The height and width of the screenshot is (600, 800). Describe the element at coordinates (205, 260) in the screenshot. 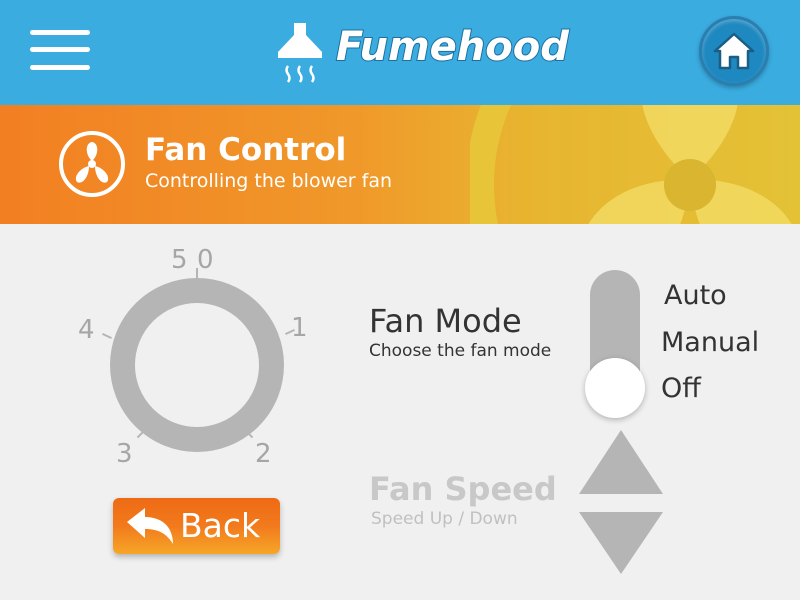

I see `dial-label-0: 0` at that location.